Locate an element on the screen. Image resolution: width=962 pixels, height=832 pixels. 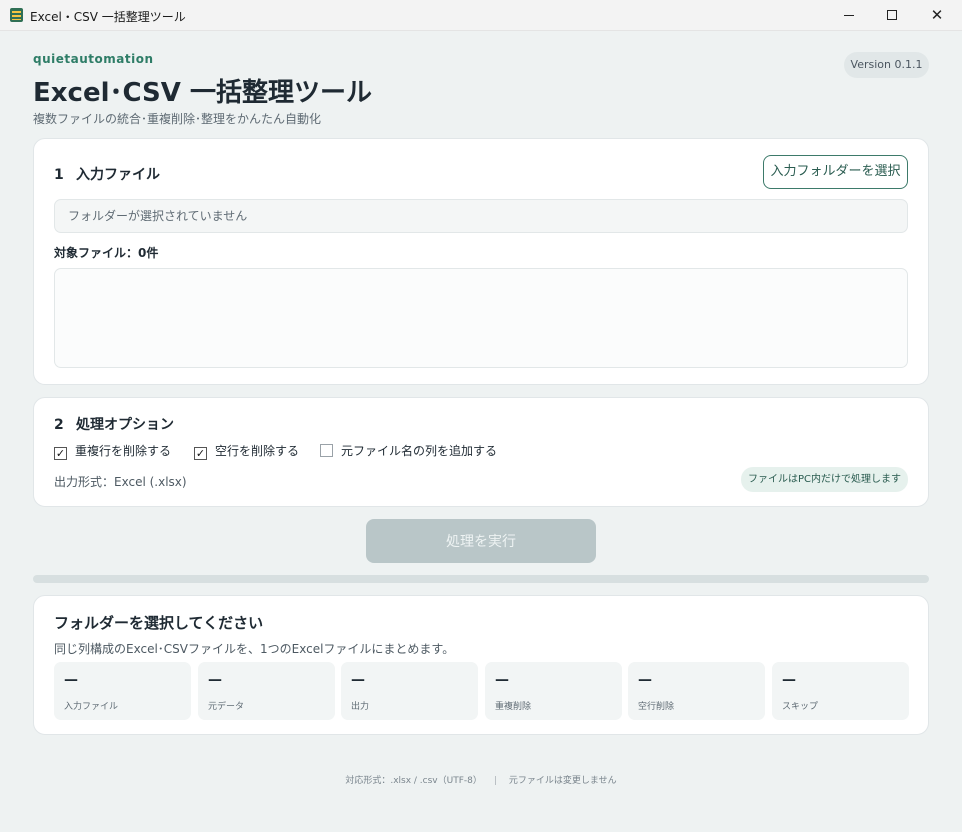
input-section-heading: 1 入力ファイル is located at coordinates (107, 174).